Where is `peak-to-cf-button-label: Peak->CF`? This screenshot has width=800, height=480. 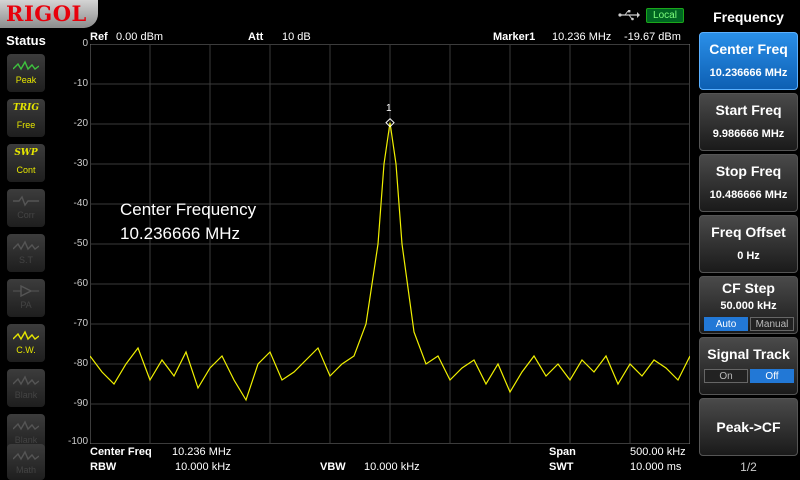 peak-to-cf-button-label: Peak->CF is located at coordinates (748, 427).